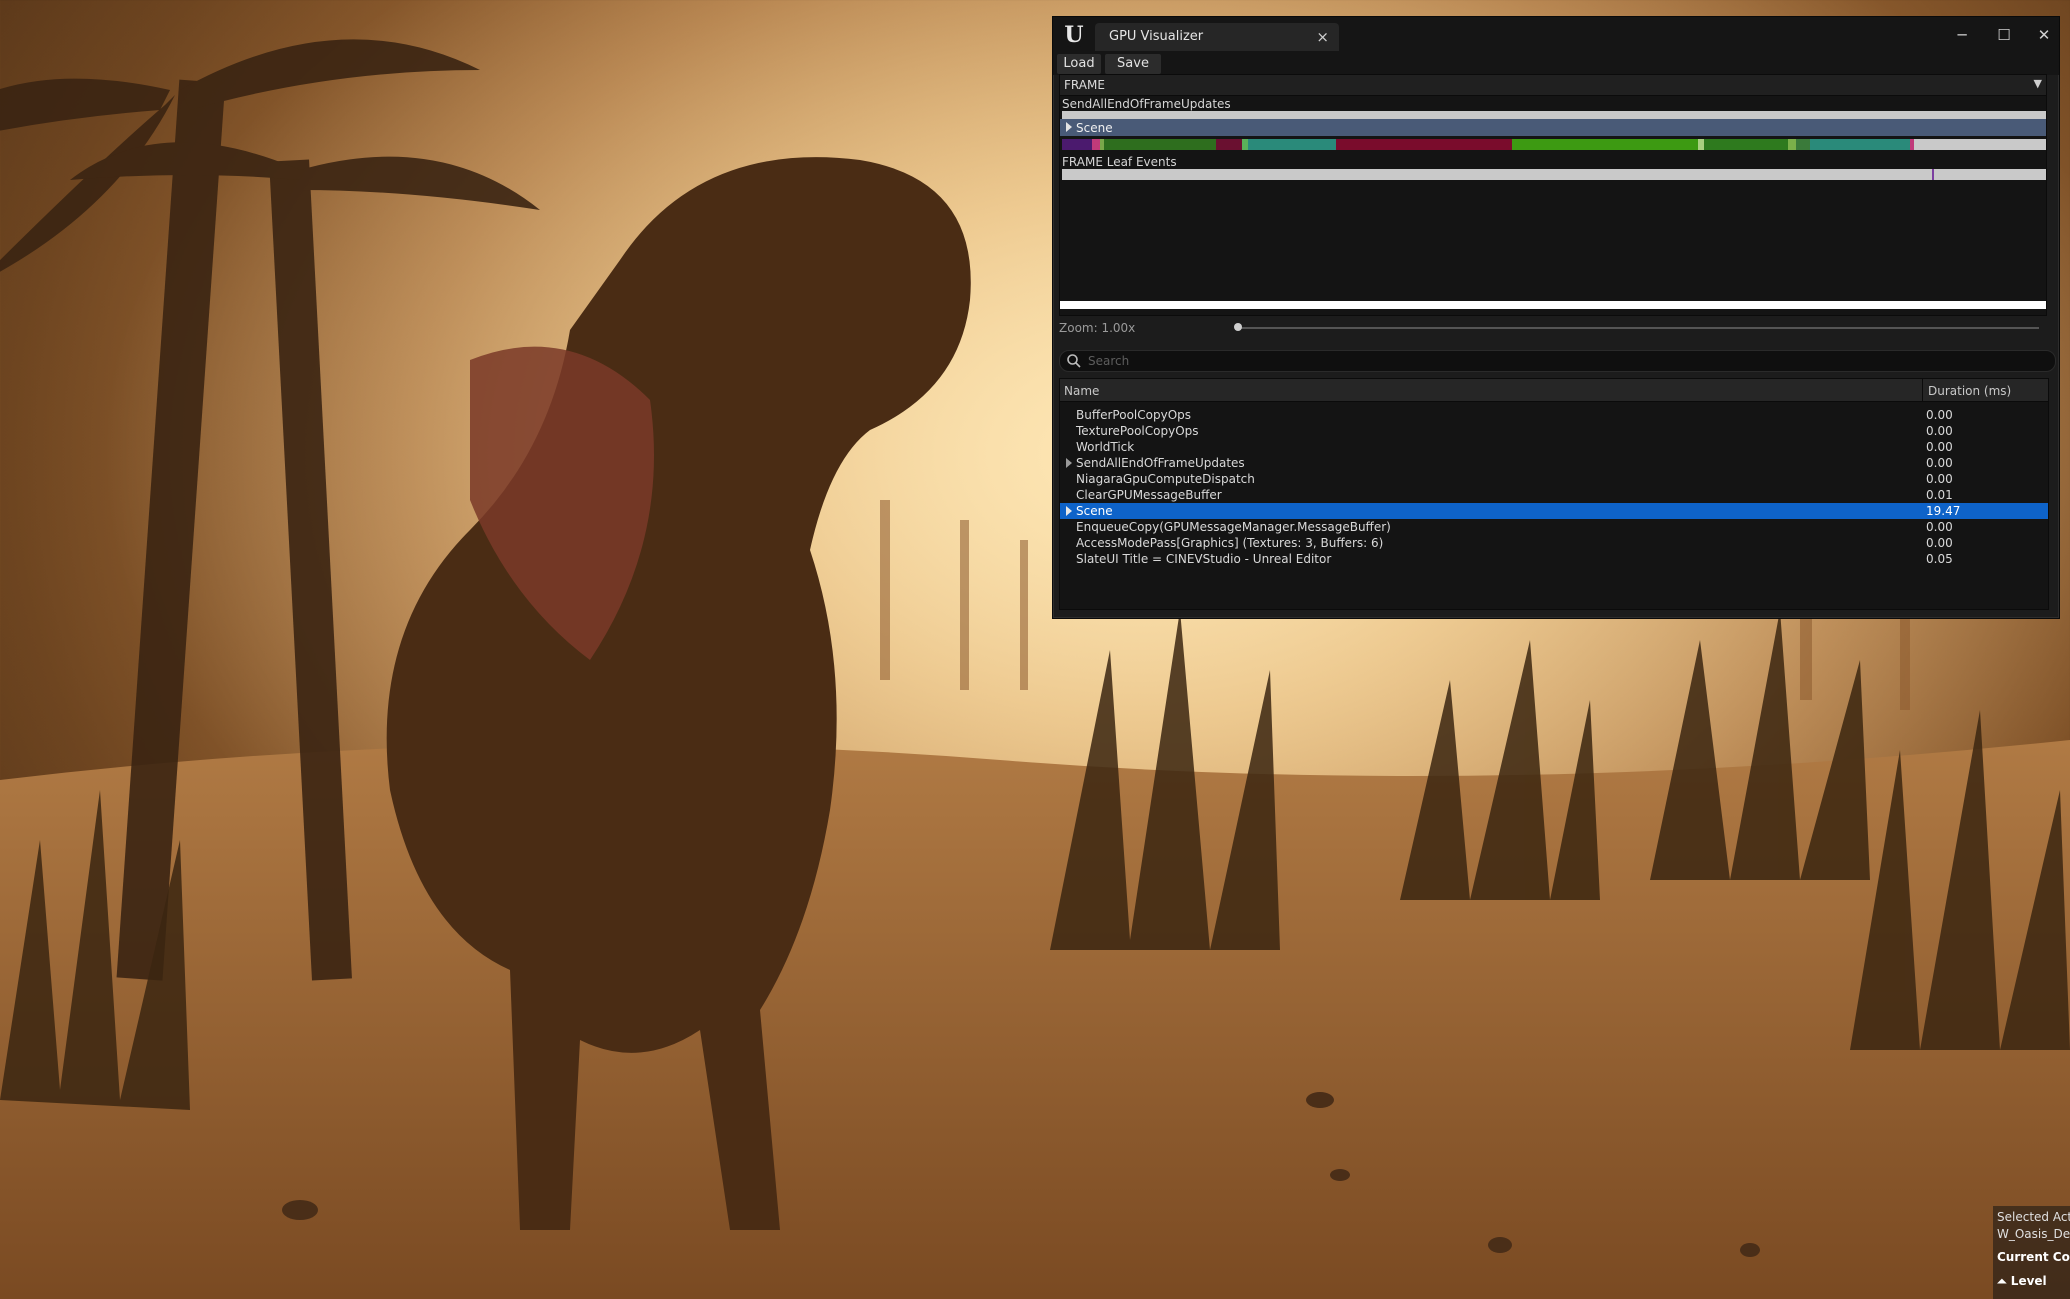 The width and height of the screenshot is (2070, 1299). I want to click on column-header-duration: Duration (ms), so click(1969, 391).